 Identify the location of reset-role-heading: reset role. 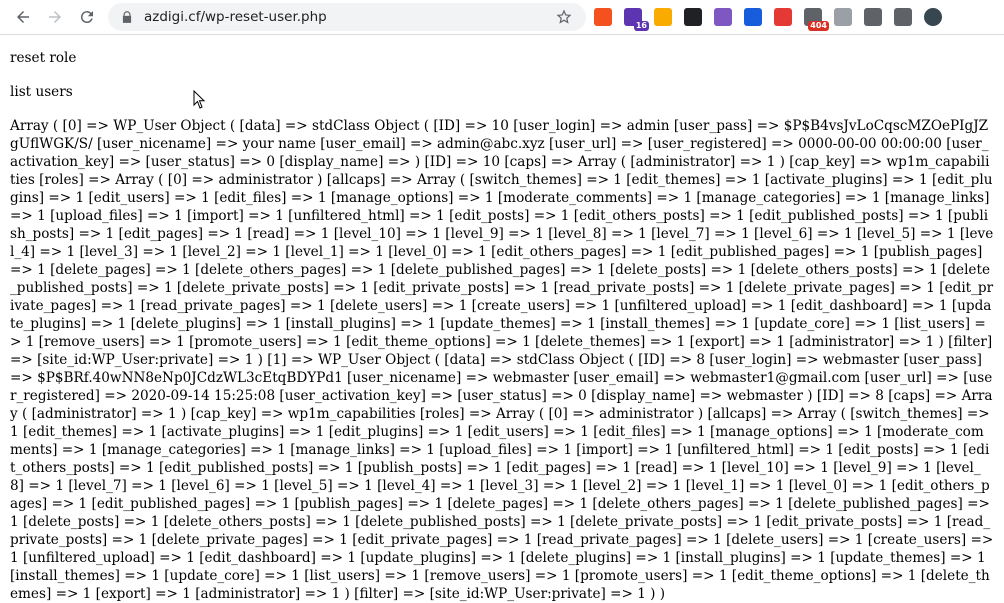
(43, 58).